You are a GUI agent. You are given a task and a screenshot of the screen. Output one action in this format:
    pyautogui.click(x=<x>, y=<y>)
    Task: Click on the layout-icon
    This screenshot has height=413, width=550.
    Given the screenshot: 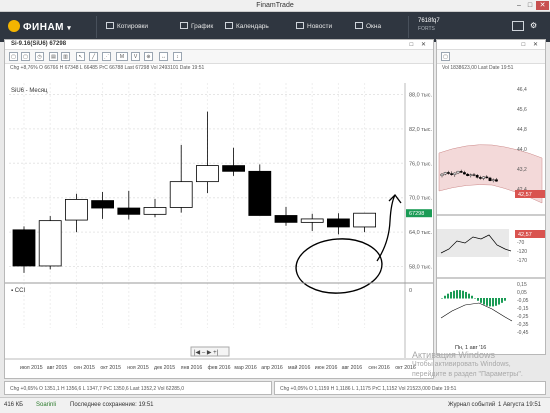 What is the action you would take?
    pyautogui.click(x=518, y=26)
    